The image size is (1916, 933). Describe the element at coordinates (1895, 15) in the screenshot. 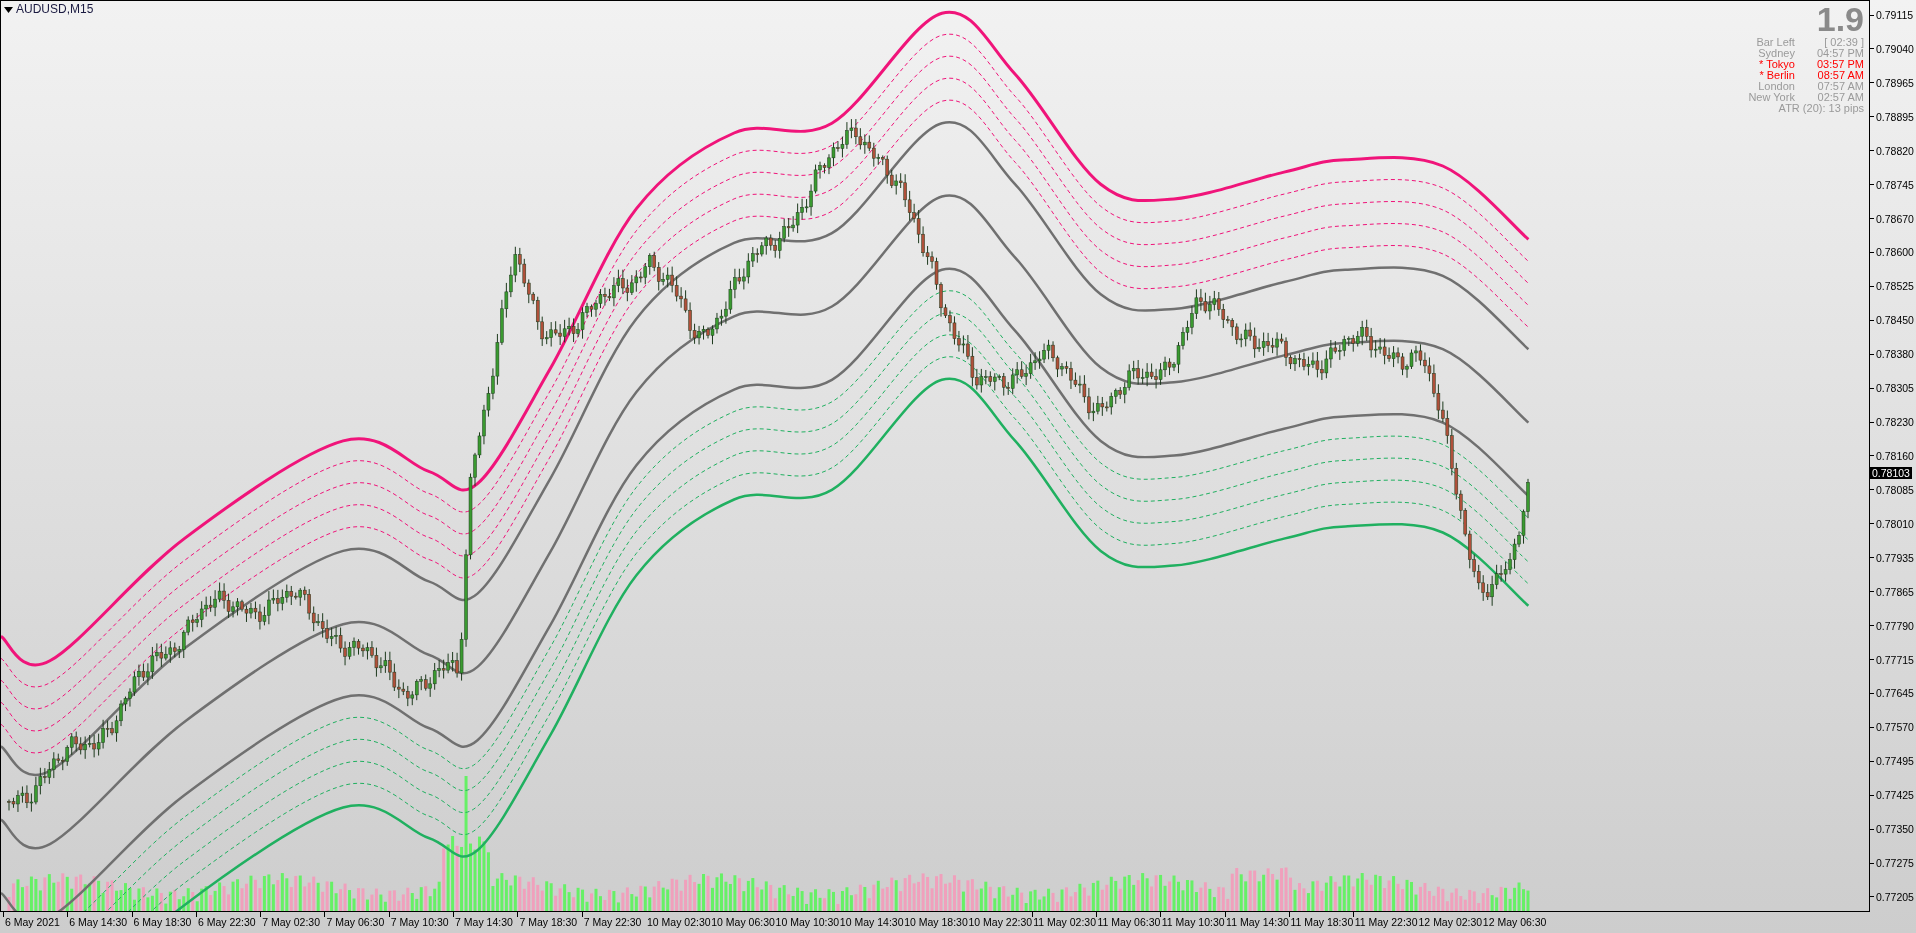

I see `price-label: 0.79115` at that location.